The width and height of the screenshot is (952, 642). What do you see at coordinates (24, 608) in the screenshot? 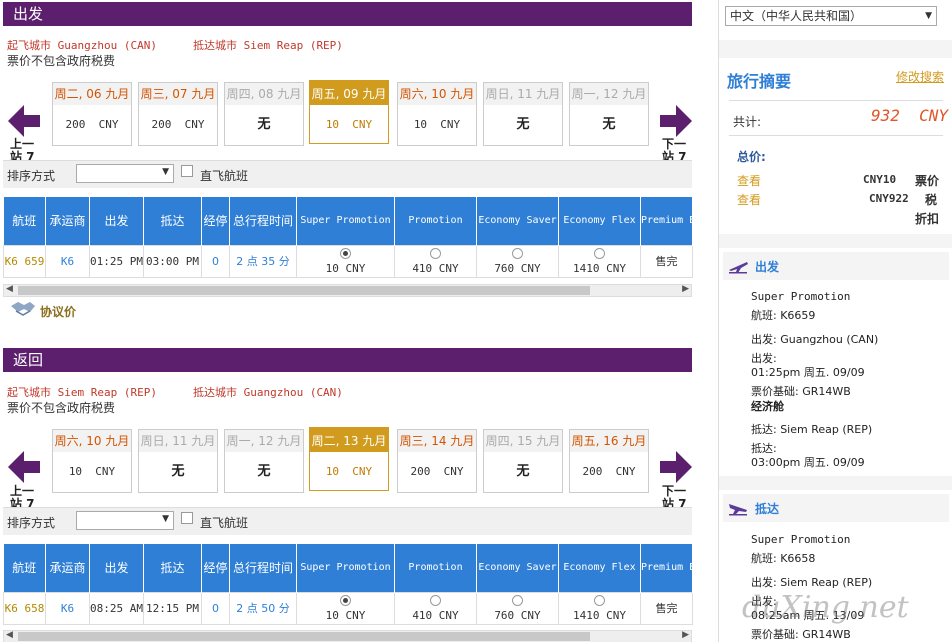
I see `flight-number: K6 658` at bounding box center [24, 608].